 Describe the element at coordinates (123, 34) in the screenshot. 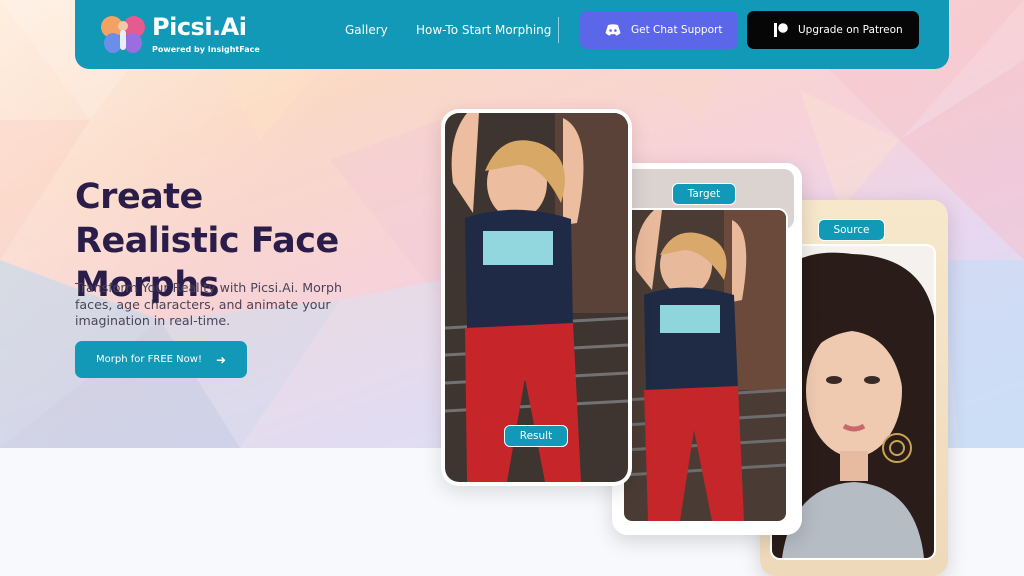

I see `butterfly-logo-icon` at that location.